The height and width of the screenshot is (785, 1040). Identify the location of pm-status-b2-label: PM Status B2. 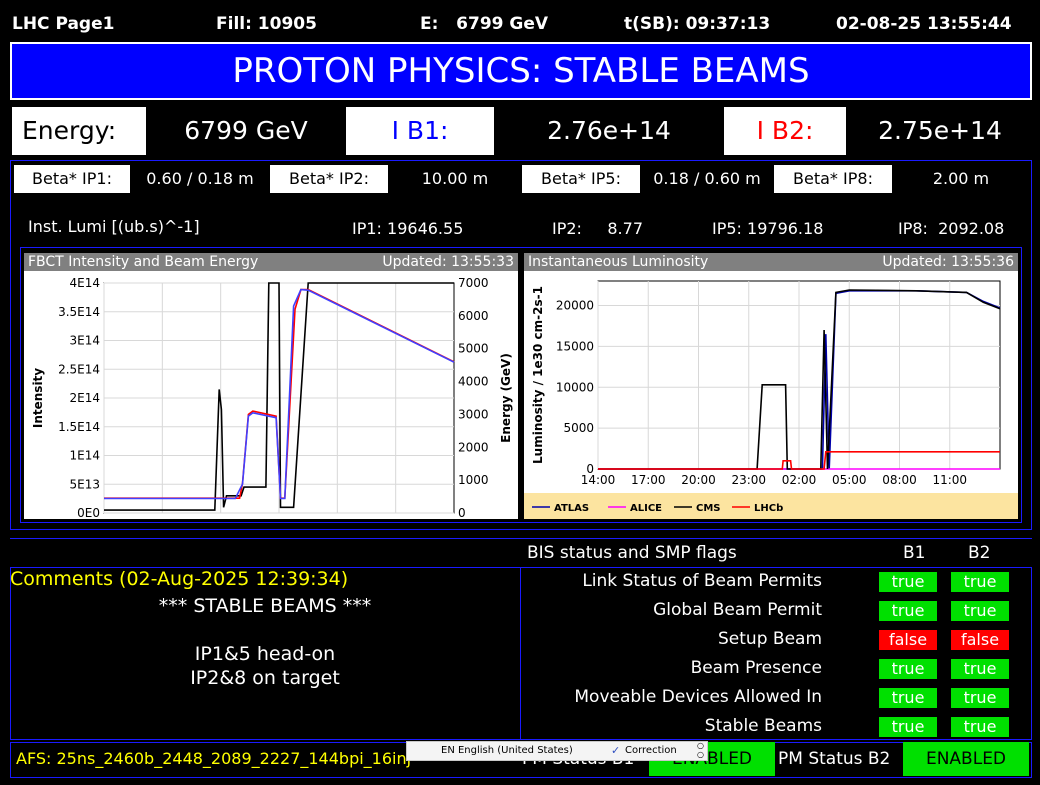
(834, 759).